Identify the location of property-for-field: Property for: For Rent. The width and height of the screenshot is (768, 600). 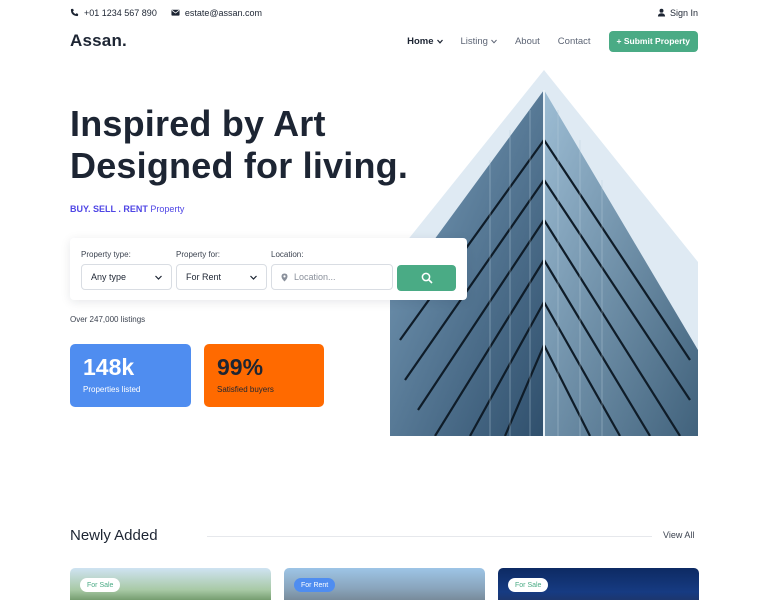
(221, 270).